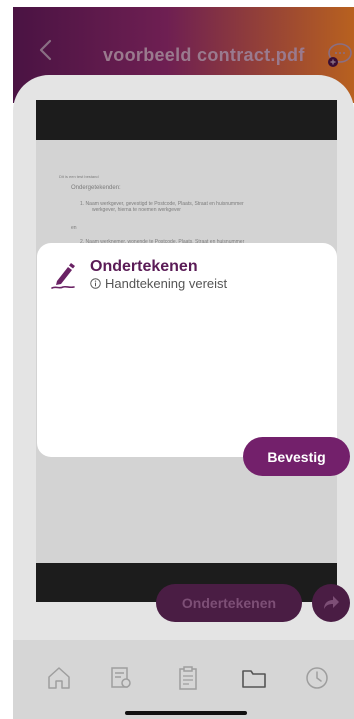 The height and width of the screenshot is (719, 354). I want to click on chat-add-icon, so click(340, 55).